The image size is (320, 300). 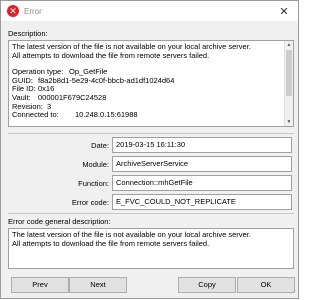 What do you see at coordinates (59, 221) in the screenshot?
I see `general-description-label: Error code general description:` at bounding box center [59, 221].